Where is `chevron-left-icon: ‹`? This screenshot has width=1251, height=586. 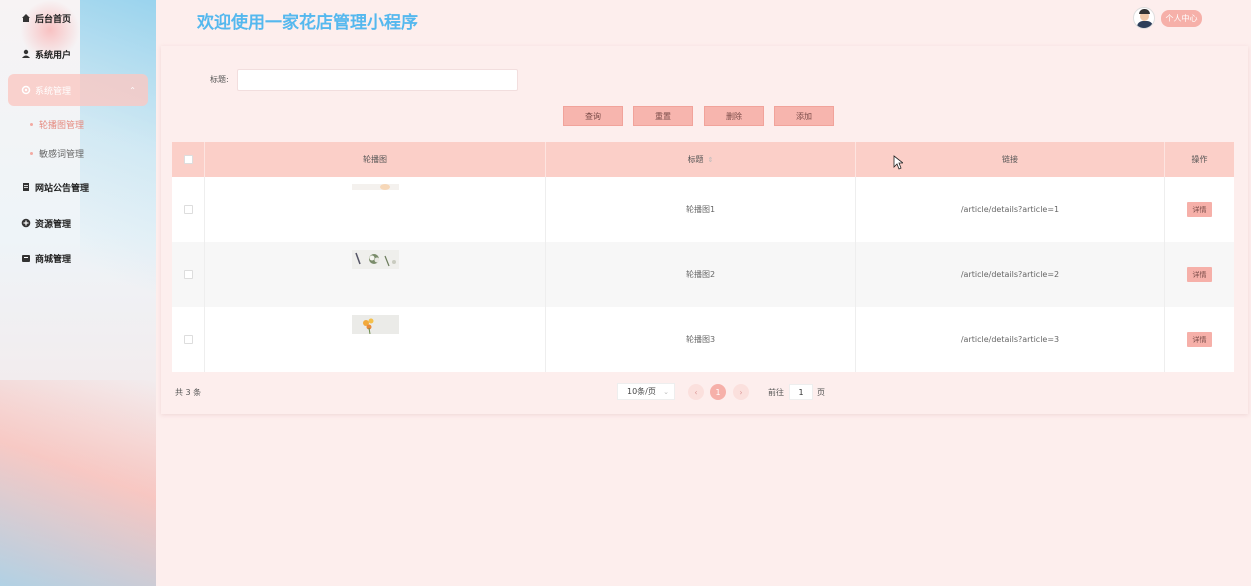 chevron-left-icon: ‹ is located at coordinates (696, 392).